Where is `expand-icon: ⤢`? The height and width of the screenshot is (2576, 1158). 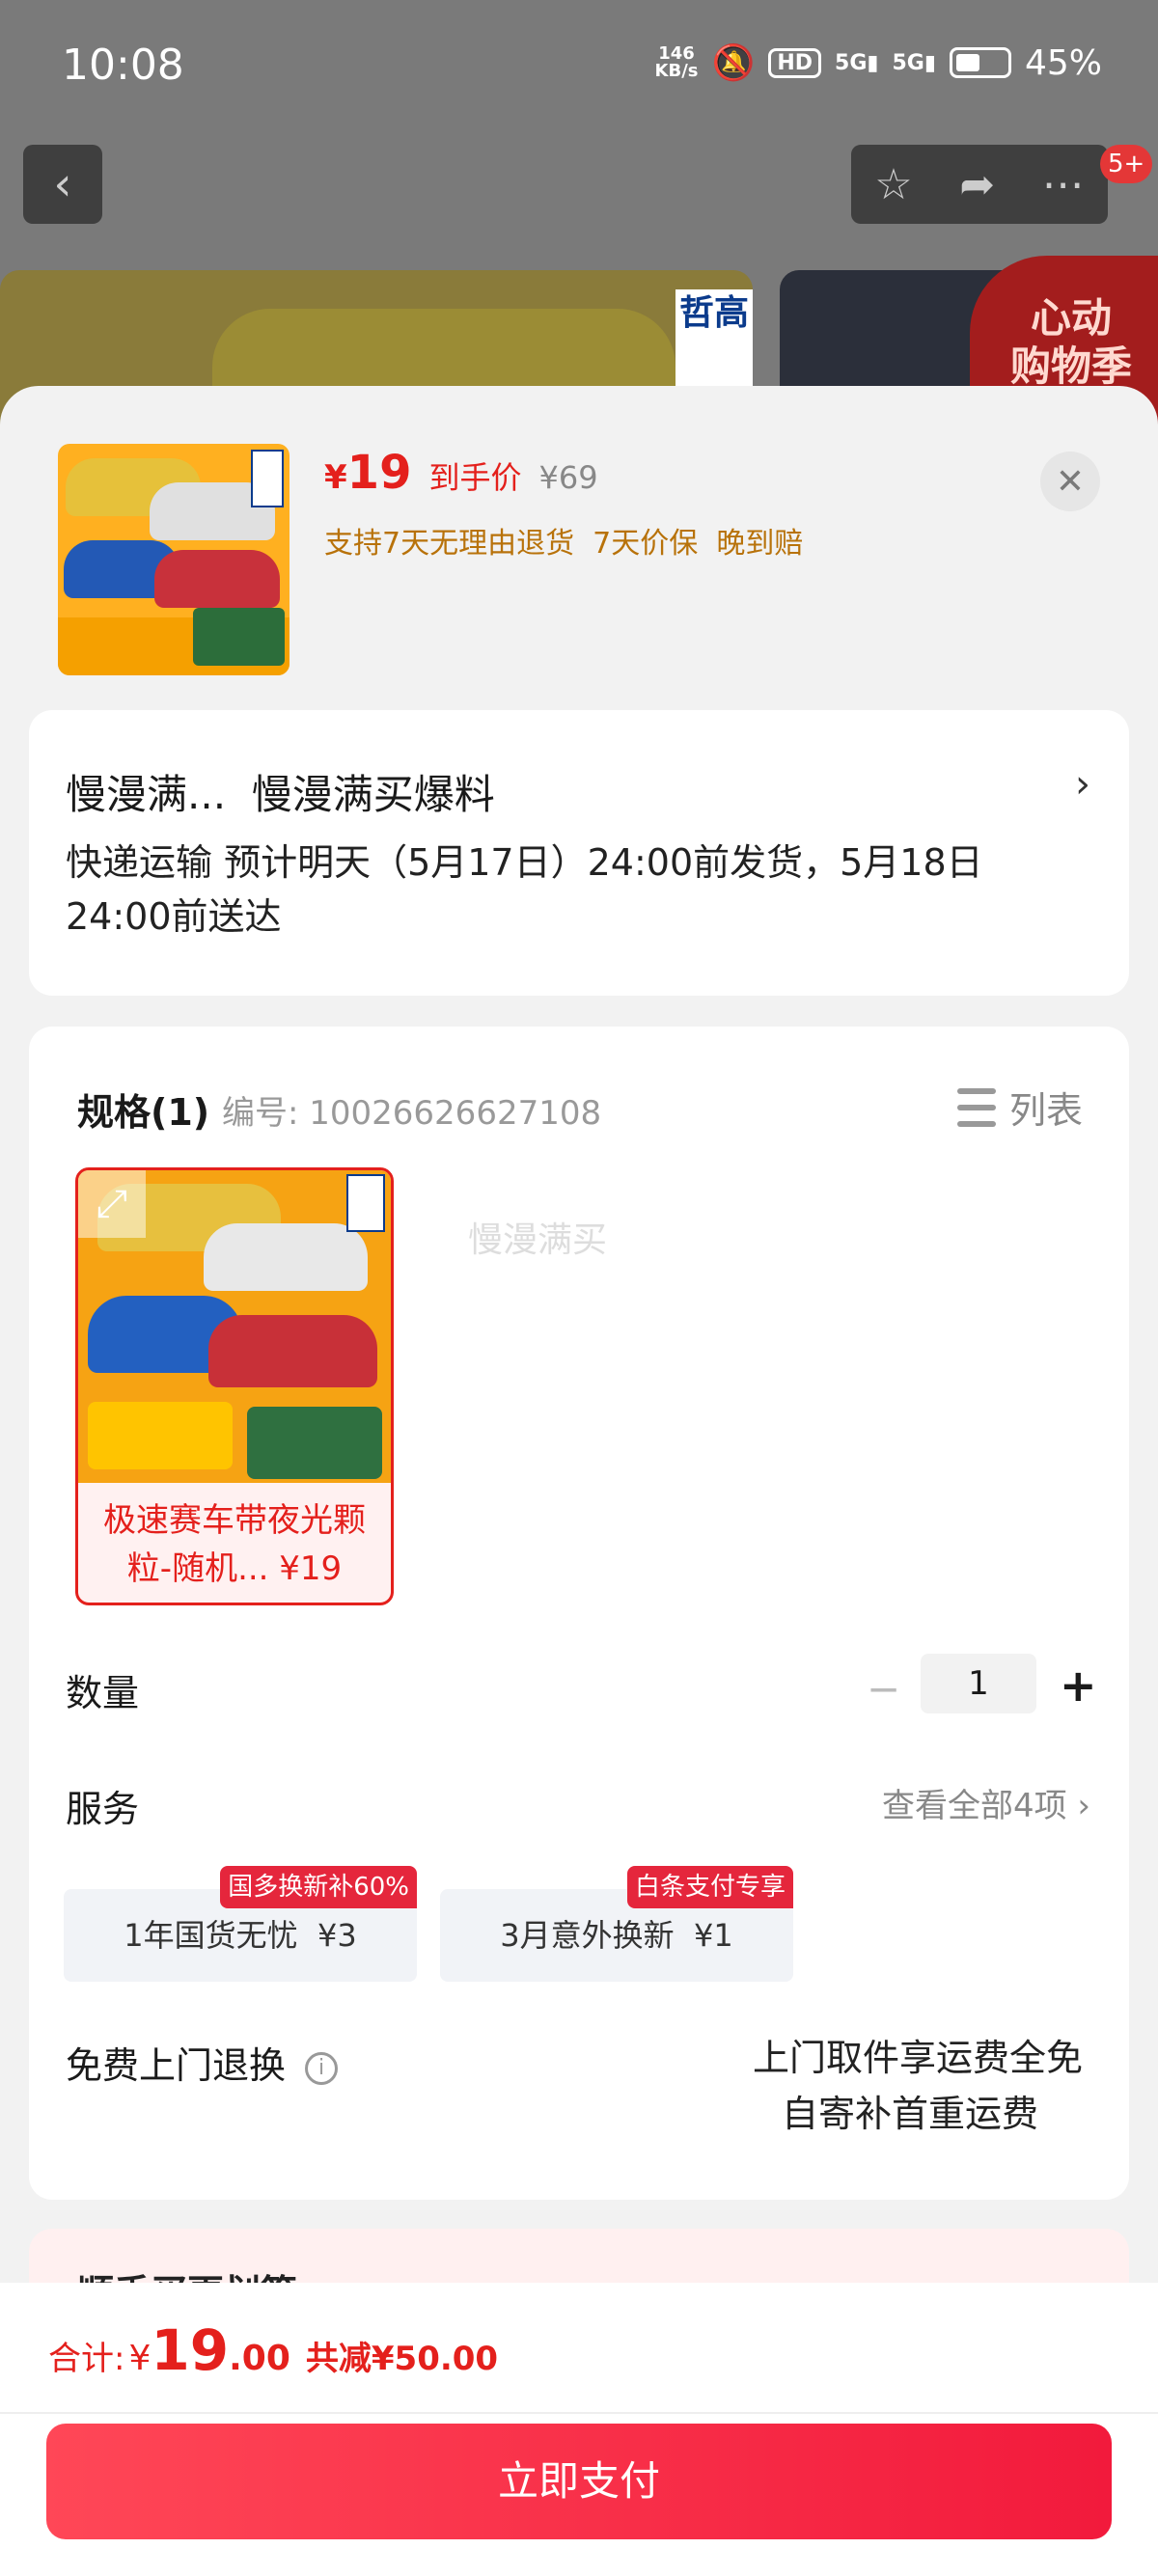 expand-icon: ⤢ is located at coordinates (112, 1204).